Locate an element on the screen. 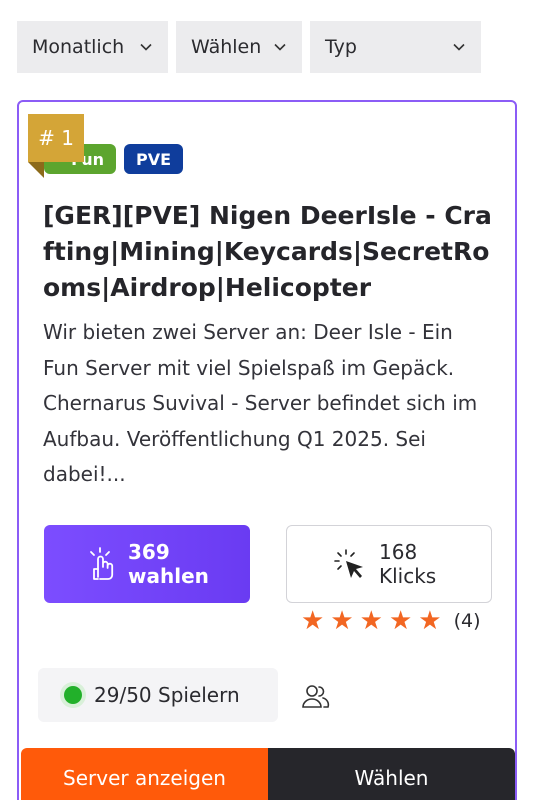  vote-count: 369 is located at coordinates (149, 552).